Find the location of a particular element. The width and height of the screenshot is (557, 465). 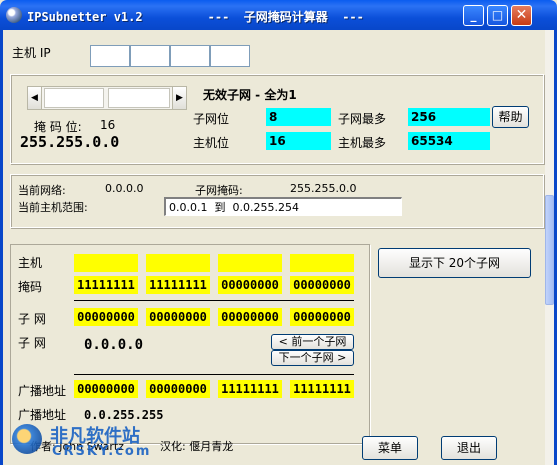

window-title: IPSubnetter v1.2 --- 子网掩码计算器 --- is located at coordinates (195, 17).